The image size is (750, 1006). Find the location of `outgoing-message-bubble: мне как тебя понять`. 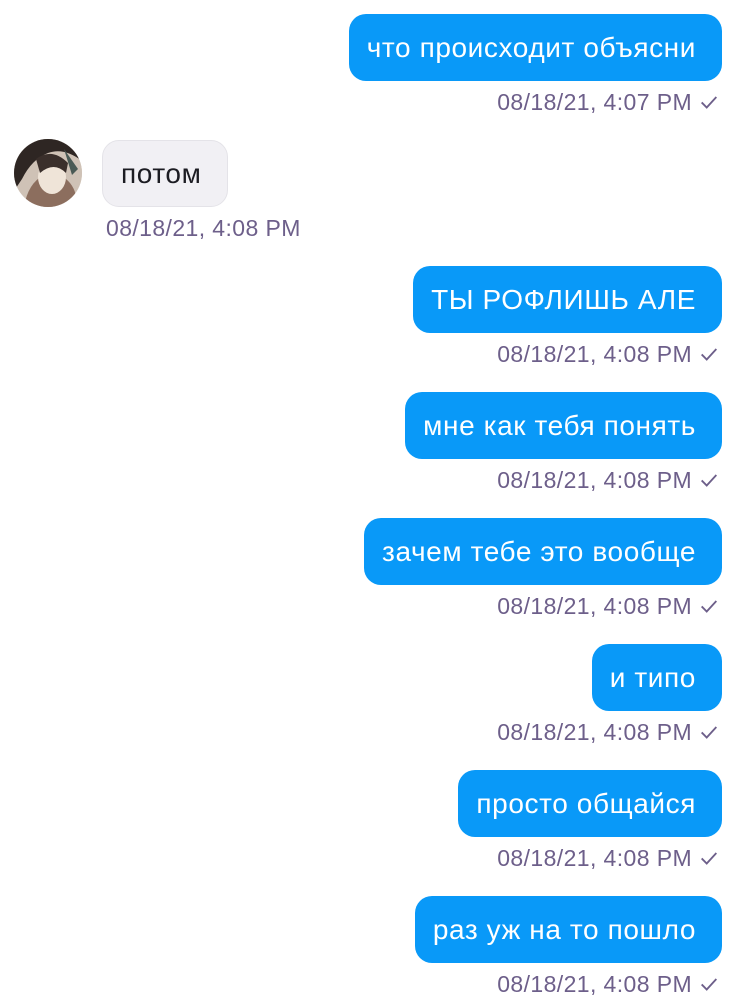

outgoing-message-bubble: мне как тебя понять is located at coordinates (563, 425).